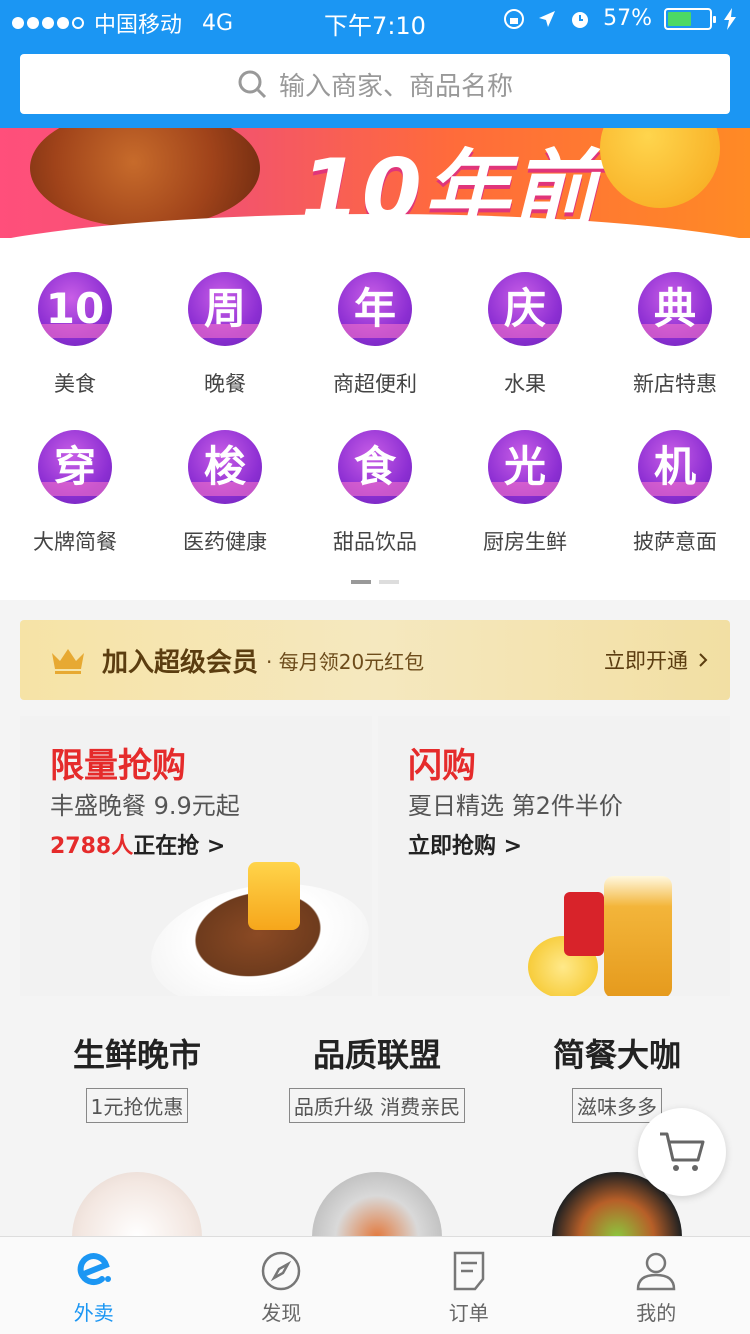  Describe the element at coordinates (389, 582) in the screenshot. I see `page-dot` at that location.